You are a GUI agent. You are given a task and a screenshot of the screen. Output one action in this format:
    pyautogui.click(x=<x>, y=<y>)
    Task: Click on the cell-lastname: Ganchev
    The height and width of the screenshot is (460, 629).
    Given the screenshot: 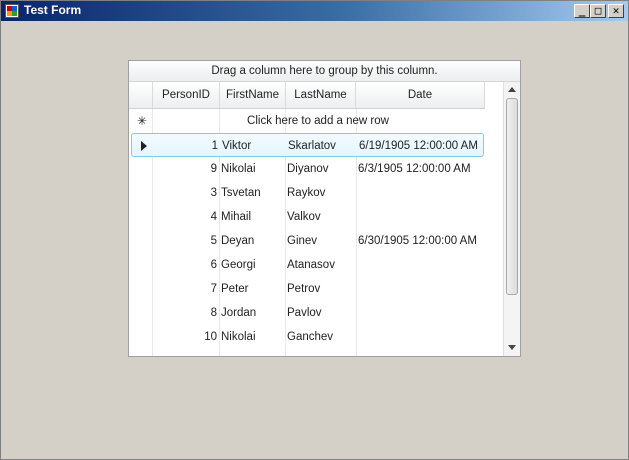 What is the action you would take?
    pyautogui.click(x=321, y=337)
    